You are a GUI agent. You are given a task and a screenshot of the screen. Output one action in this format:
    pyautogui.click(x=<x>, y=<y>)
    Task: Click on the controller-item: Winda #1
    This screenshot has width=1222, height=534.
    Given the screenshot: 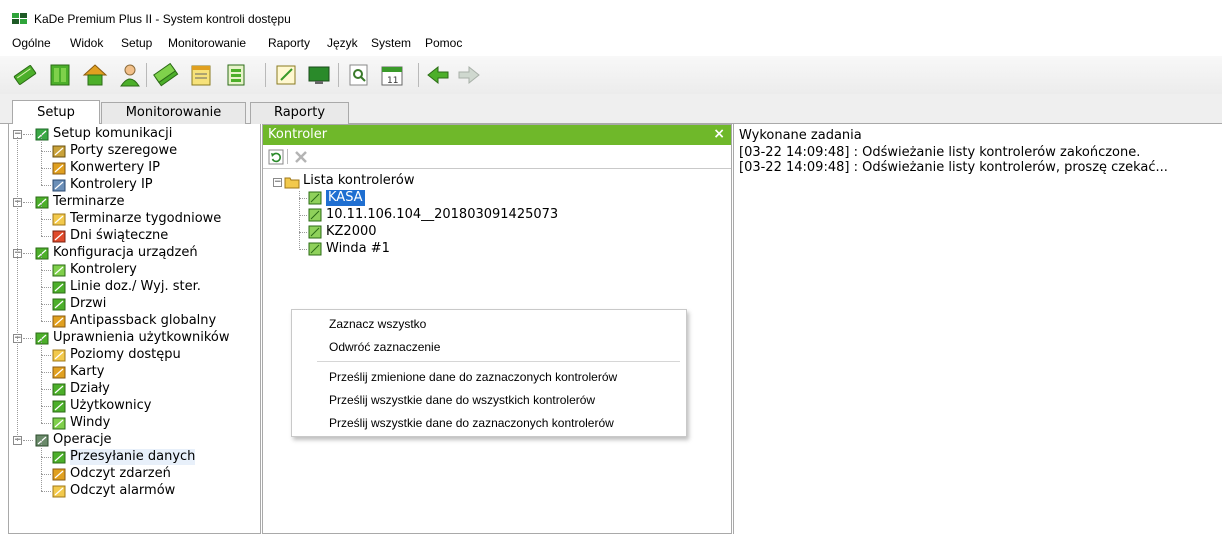 What is the action you would take?
    pyautogui.click(x=358, y=249)
    